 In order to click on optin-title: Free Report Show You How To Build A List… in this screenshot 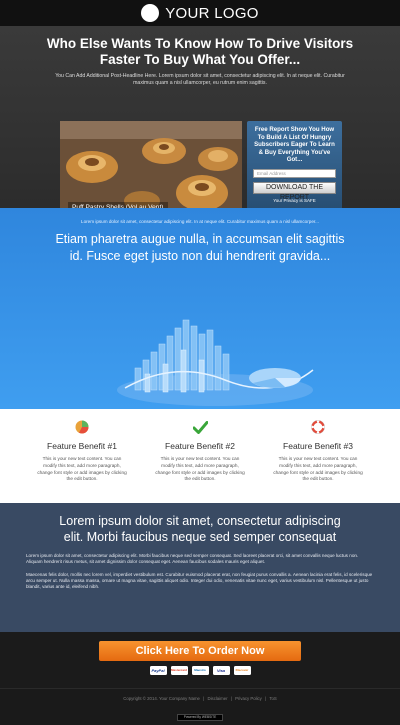, I will do `click(294, 145)`.